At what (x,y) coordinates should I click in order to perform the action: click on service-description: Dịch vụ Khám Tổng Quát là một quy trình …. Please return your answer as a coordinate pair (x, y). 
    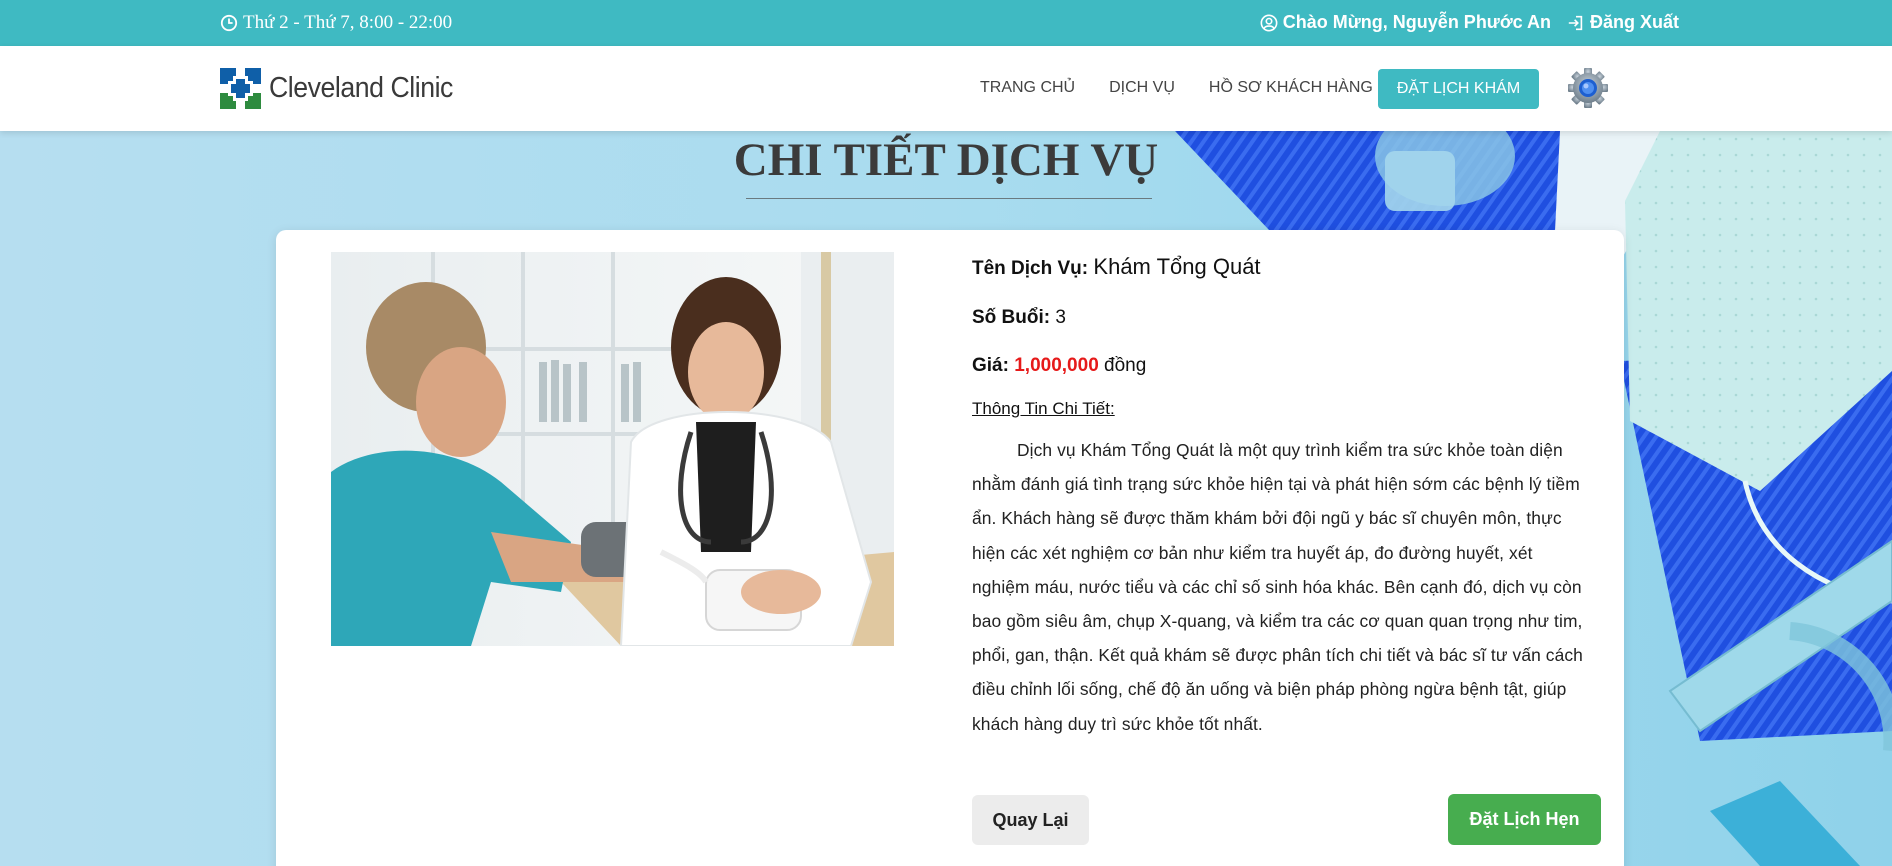
    Looking at the image, I should click on (1277, 587).